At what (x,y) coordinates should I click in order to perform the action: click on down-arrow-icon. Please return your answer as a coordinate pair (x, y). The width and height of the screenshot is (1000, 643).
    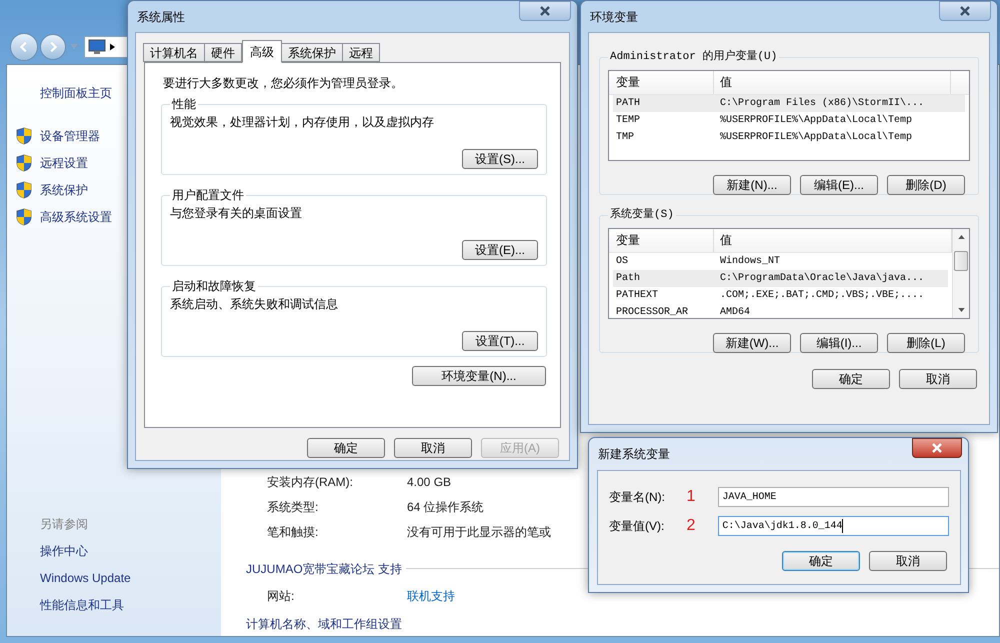
    Looking at the image, I should click on (961, 310).